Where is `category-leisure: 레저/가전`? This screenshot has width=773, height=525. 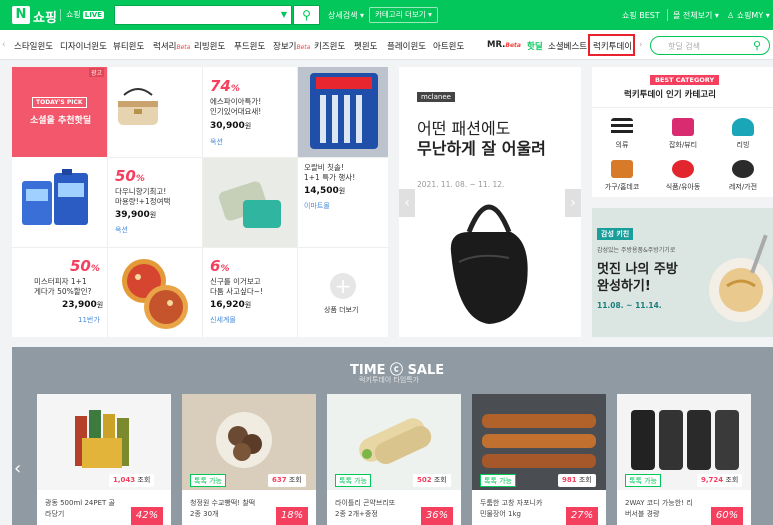 category-leisure: 레저/가전 is located at coordinates (743, 187).